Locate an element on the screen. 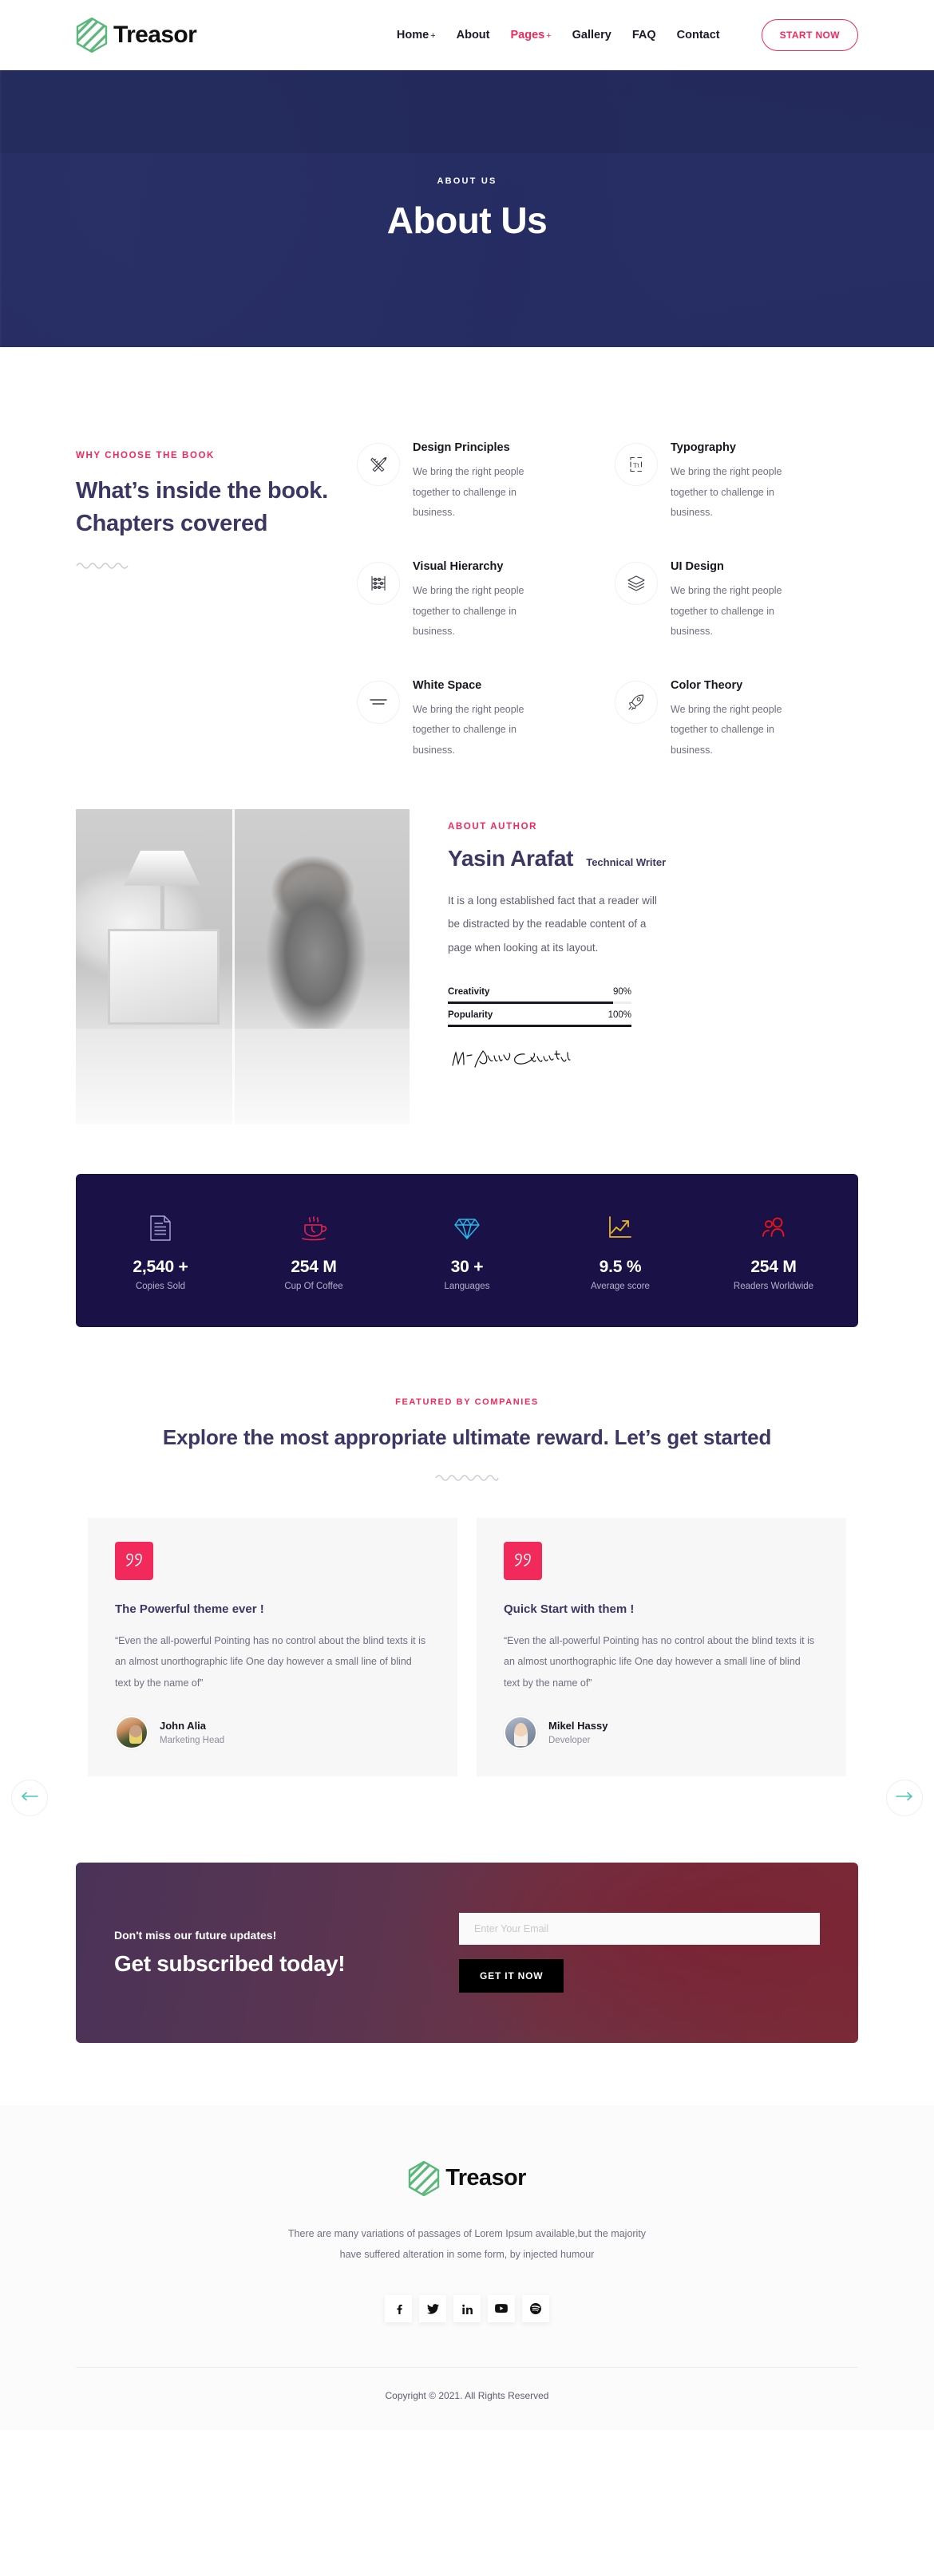  skill-value: 100% is located at coordinates (619, 1014).